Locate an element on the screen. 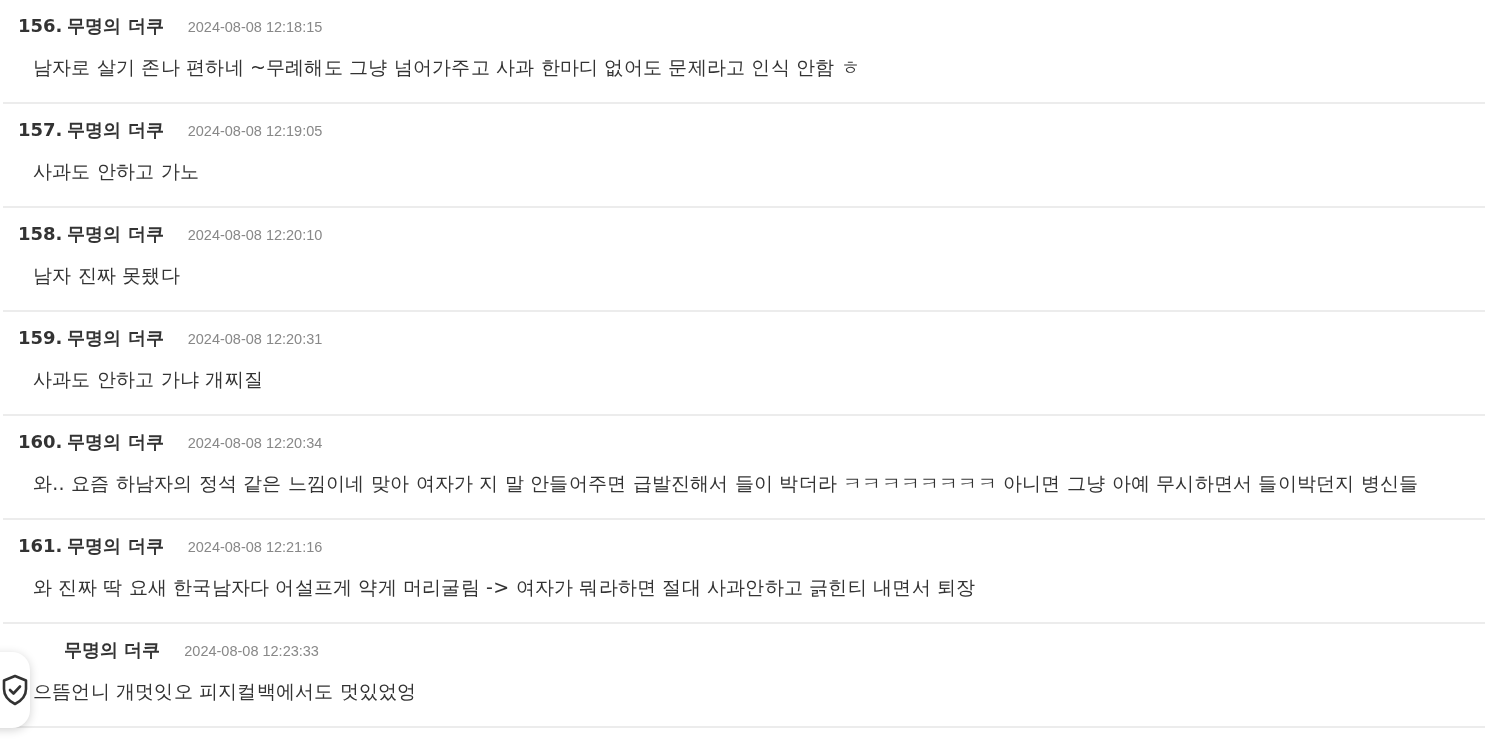 The width and height of the screenshot is (1485, 749). comment-number: 159. is located at coordinates (40, 337).